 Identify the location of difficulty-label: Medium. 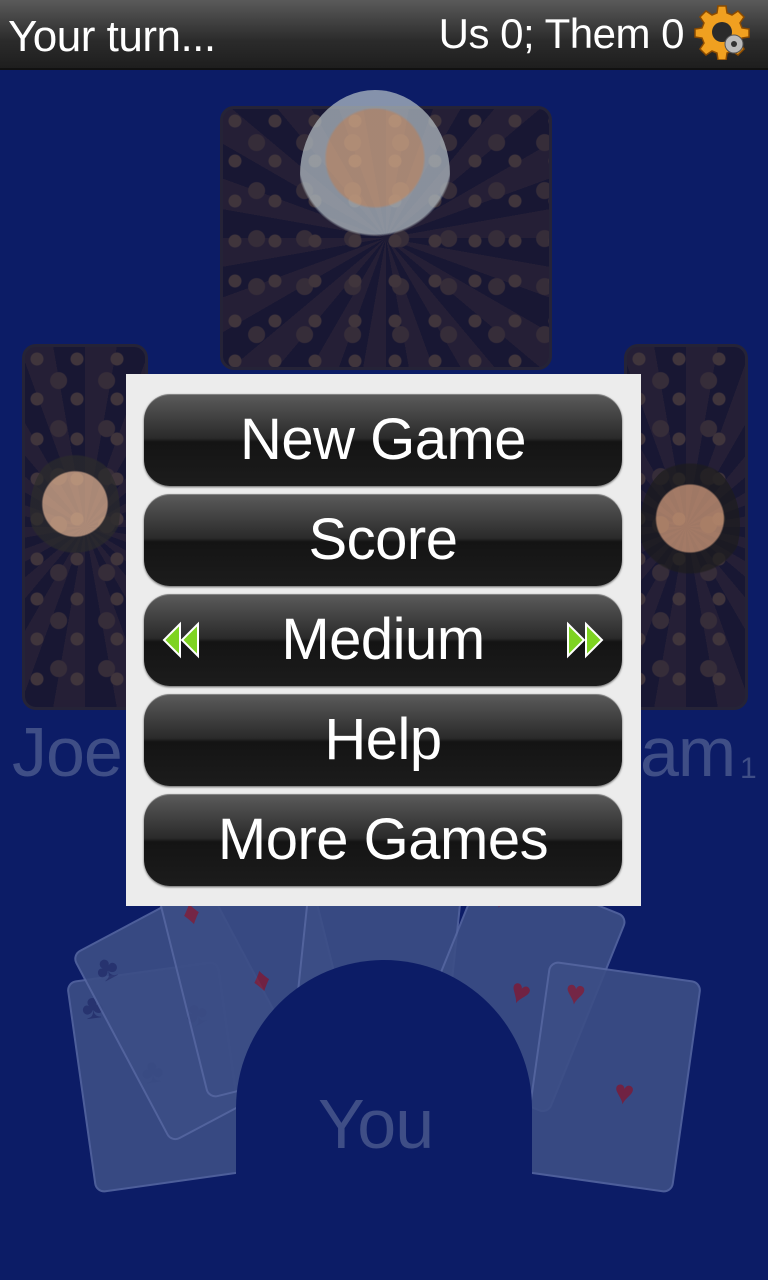
(383, 639).